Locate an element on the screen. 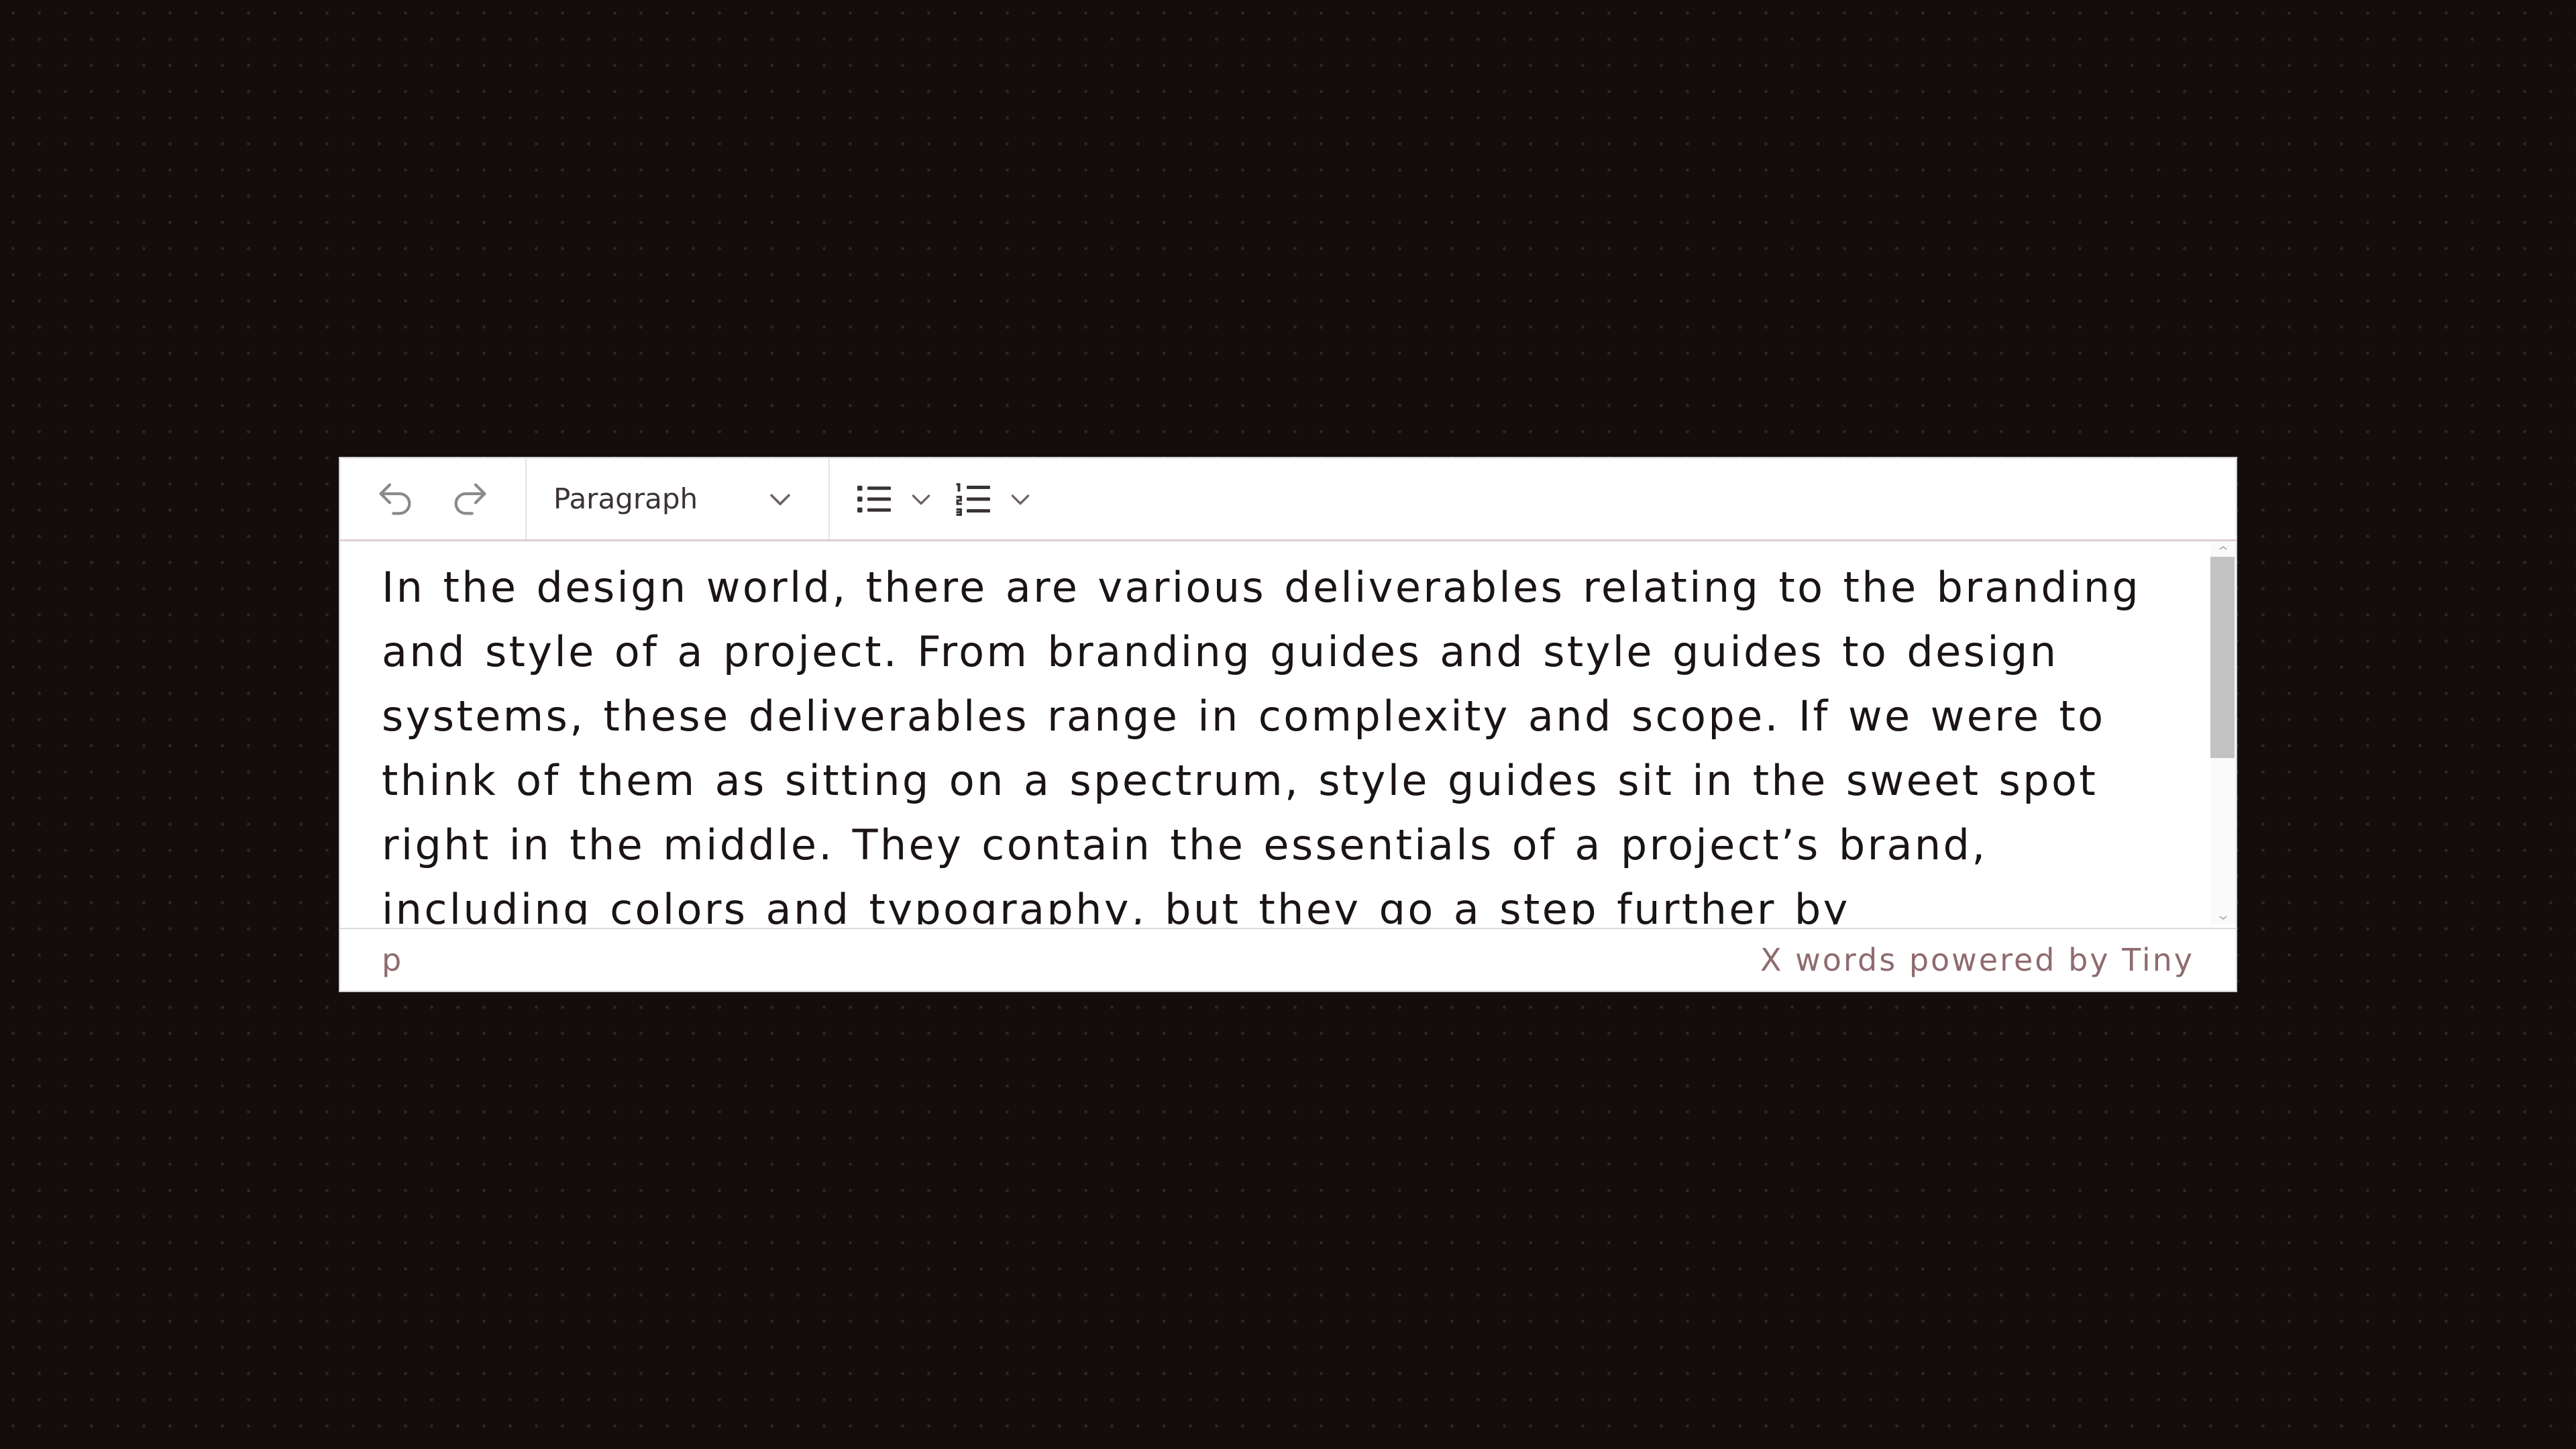  blocks-group: Paragraph is located at coordinates (678, 498).